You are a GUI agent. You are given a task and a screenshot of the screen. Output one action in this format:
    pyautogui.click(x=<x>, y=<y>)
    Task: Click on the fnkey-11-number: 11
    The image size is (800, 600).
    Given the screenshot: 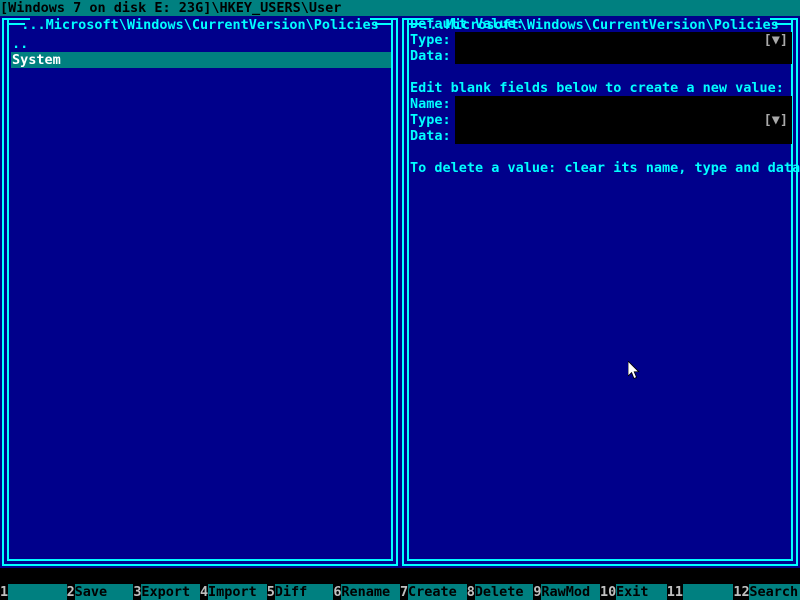 What is the action you would take?
    pyautogui.click(x=674, y=592)
    